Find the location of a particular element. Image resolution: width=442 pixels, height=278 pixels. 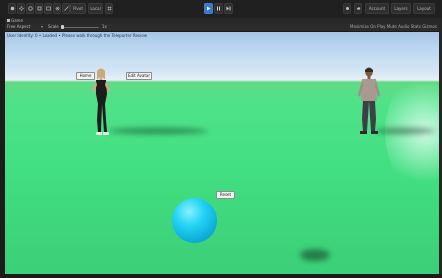

edit-avatar-button: Edit Avatar is located at coordinates (139, 76).